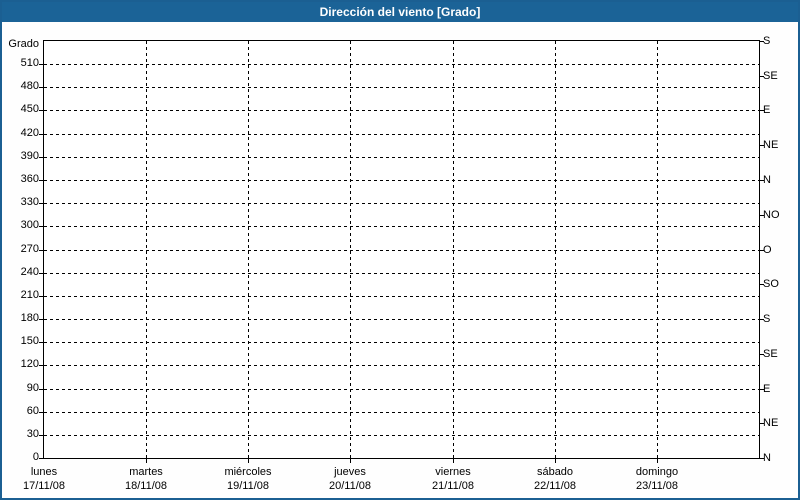  I want to click on y-axis-left-tick-label: 180, so click(29, 318).